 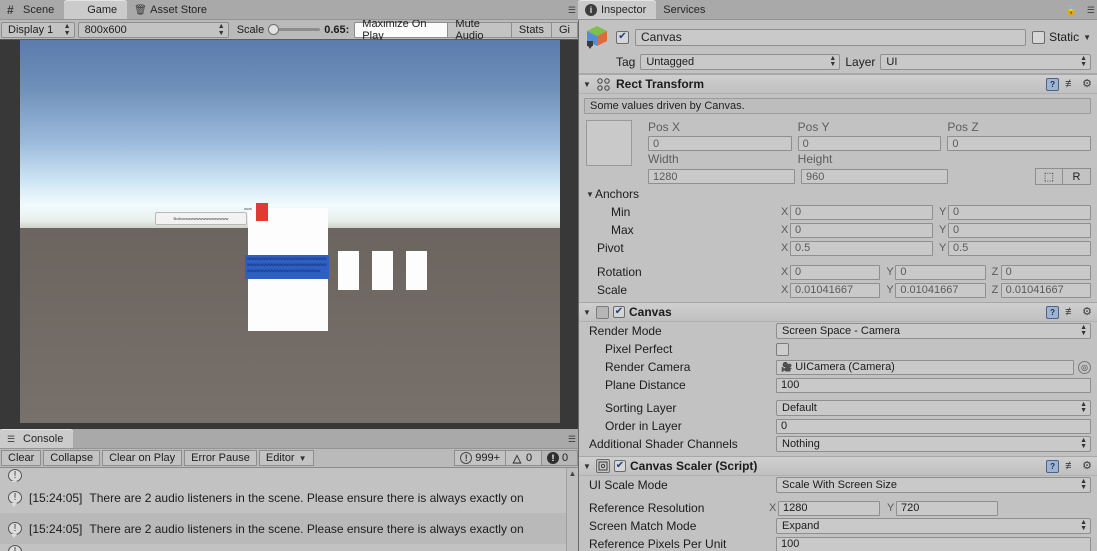 What do you see at coordinates (837, 84) in the screenshot?
I see `rect-transform-header: ▼ Rect Transform ? ≢ ⚙` at bounding box center [837, 84].